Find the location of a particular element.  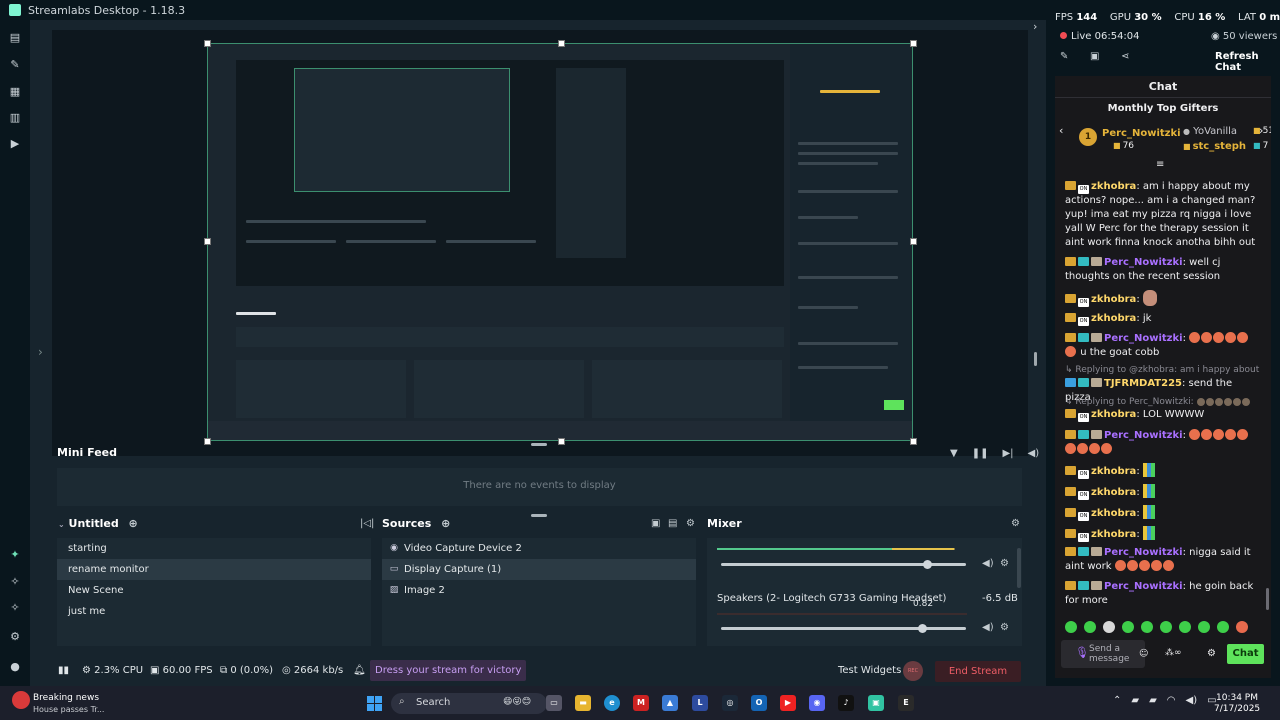

studio-mode-icon: ▥ is located at coordinates (15, 118).